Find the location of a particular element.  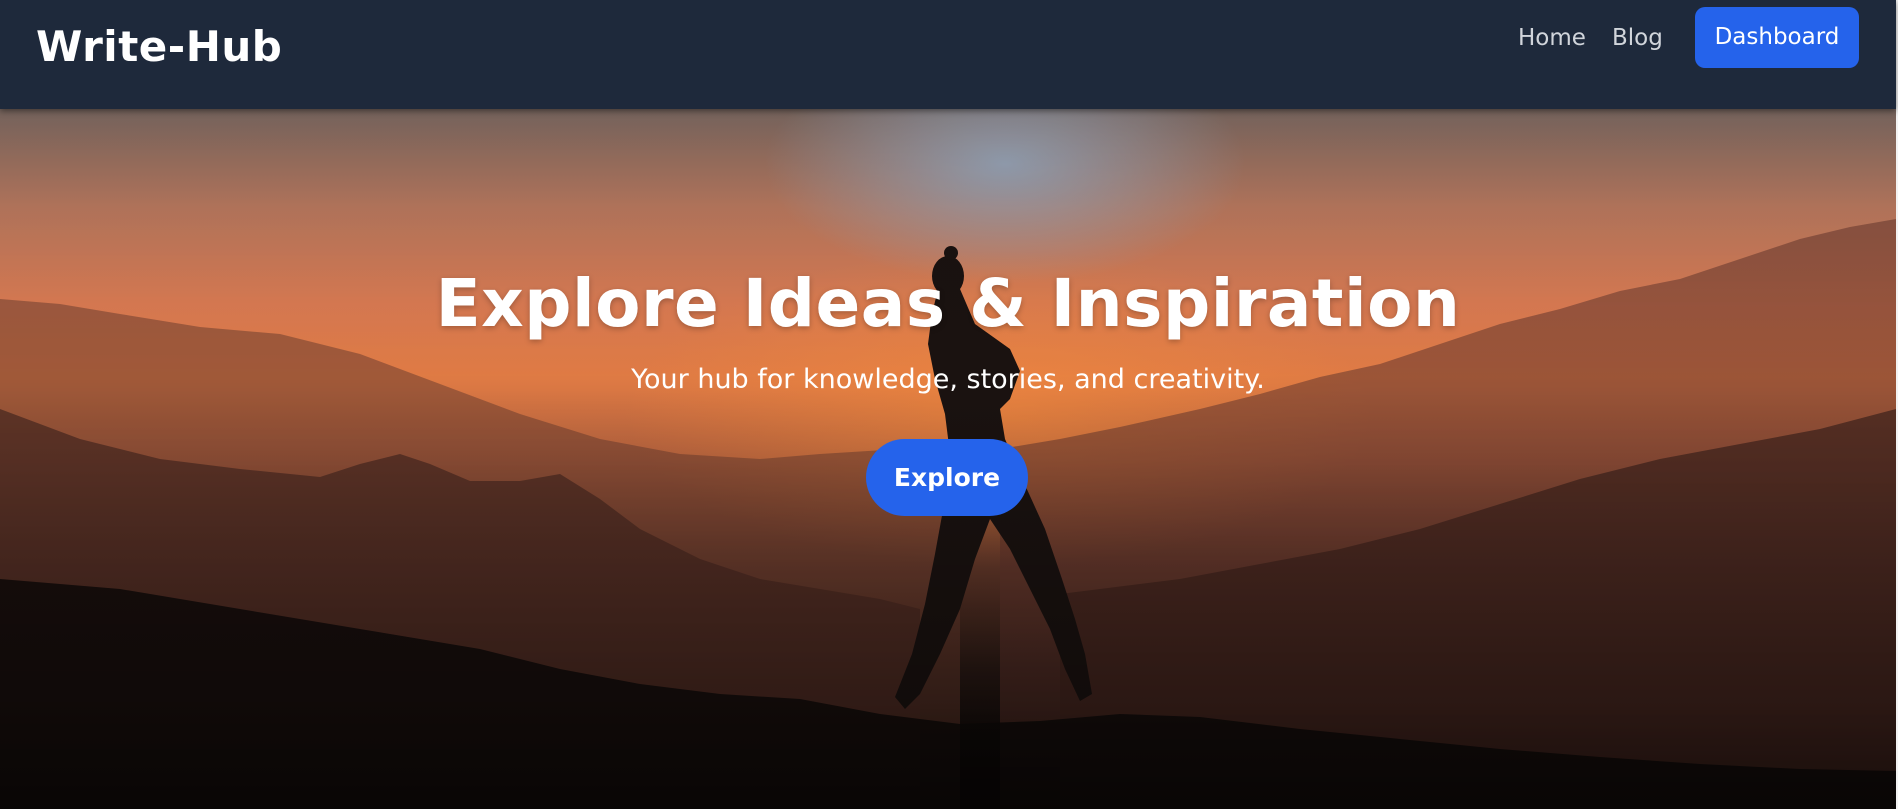

nav-link-blog: Blog is located at coordinates (1637, 38).